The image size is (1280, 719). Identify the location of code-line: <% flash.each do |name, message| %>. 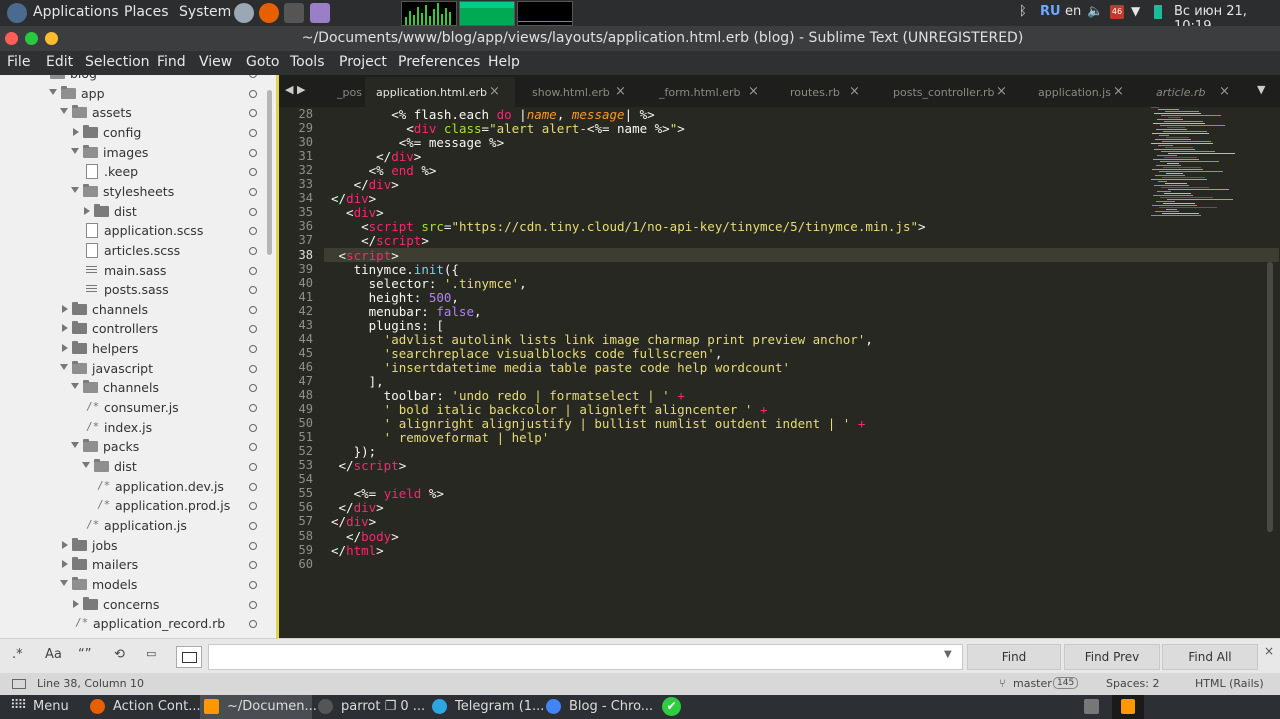
(492, 114).